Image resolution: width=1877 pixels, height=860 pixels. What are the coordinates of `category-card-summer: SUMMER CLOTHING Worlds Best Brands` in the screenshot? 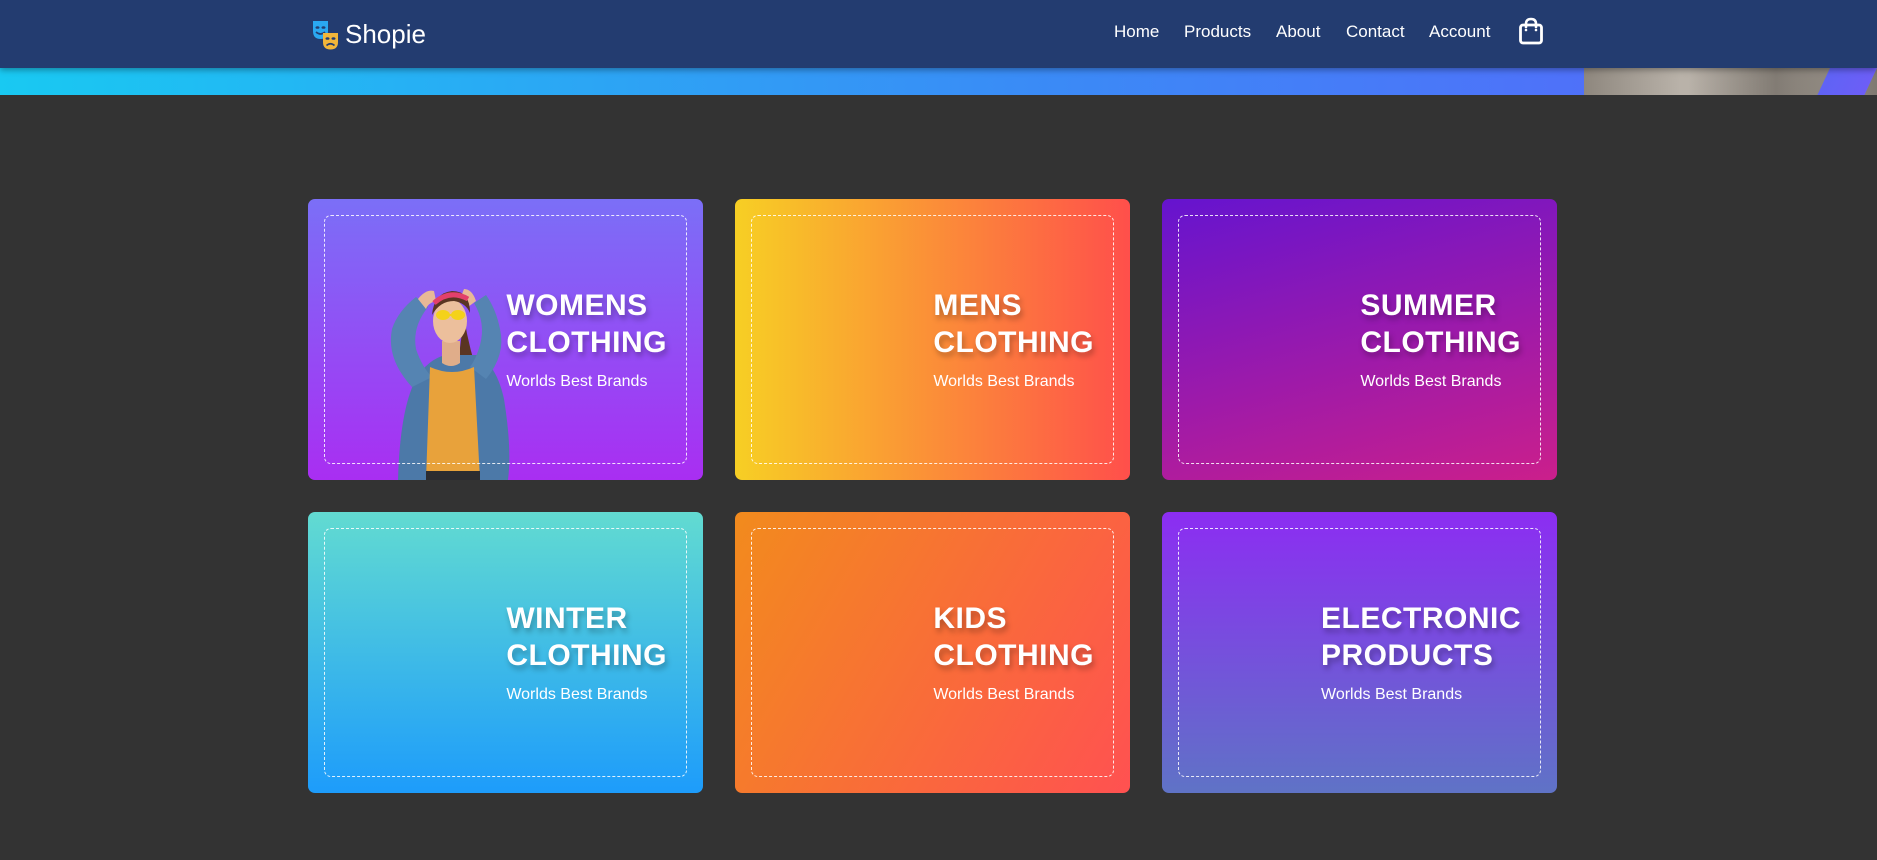 It's located at (1359, 339).